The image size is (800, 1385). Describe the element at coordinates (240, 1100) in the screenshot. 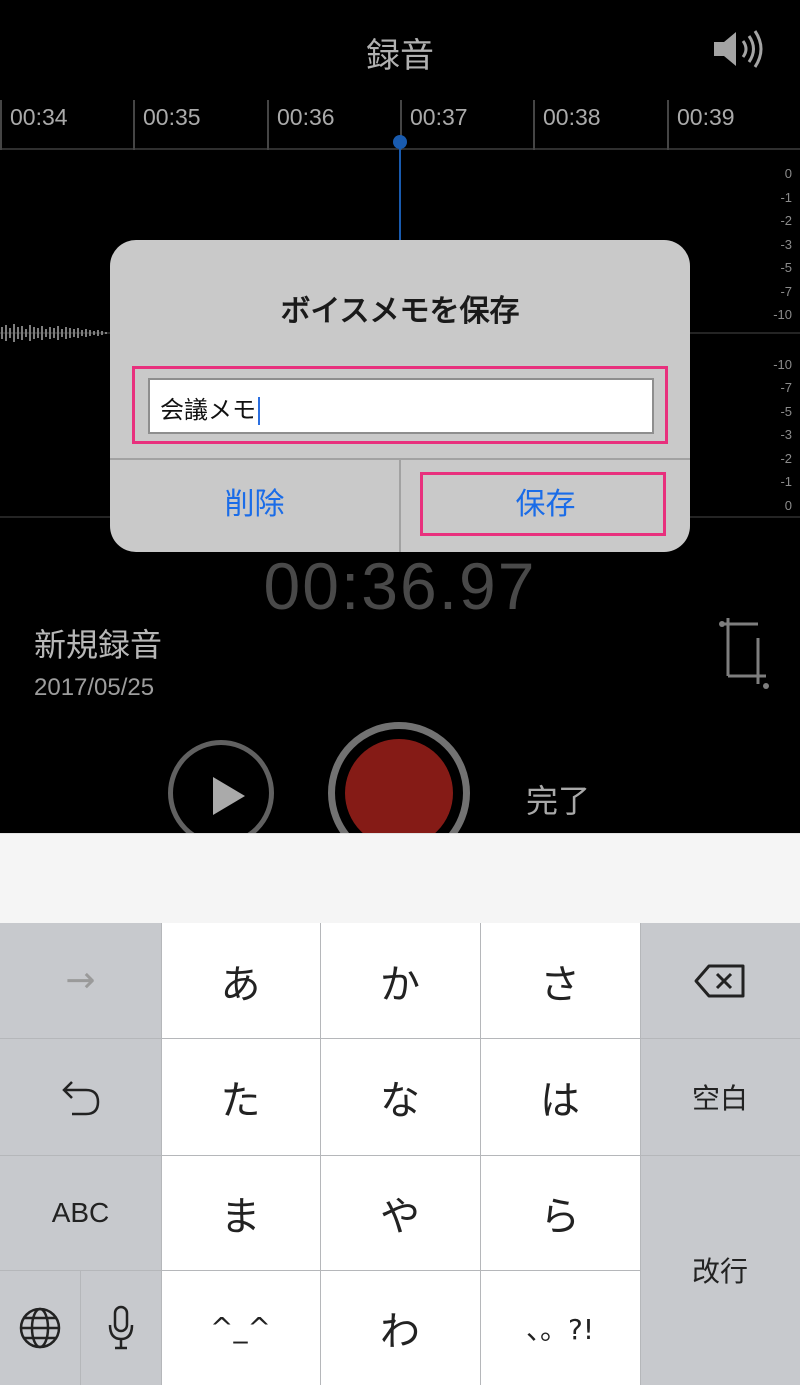

I see `key-label: た` at that location.